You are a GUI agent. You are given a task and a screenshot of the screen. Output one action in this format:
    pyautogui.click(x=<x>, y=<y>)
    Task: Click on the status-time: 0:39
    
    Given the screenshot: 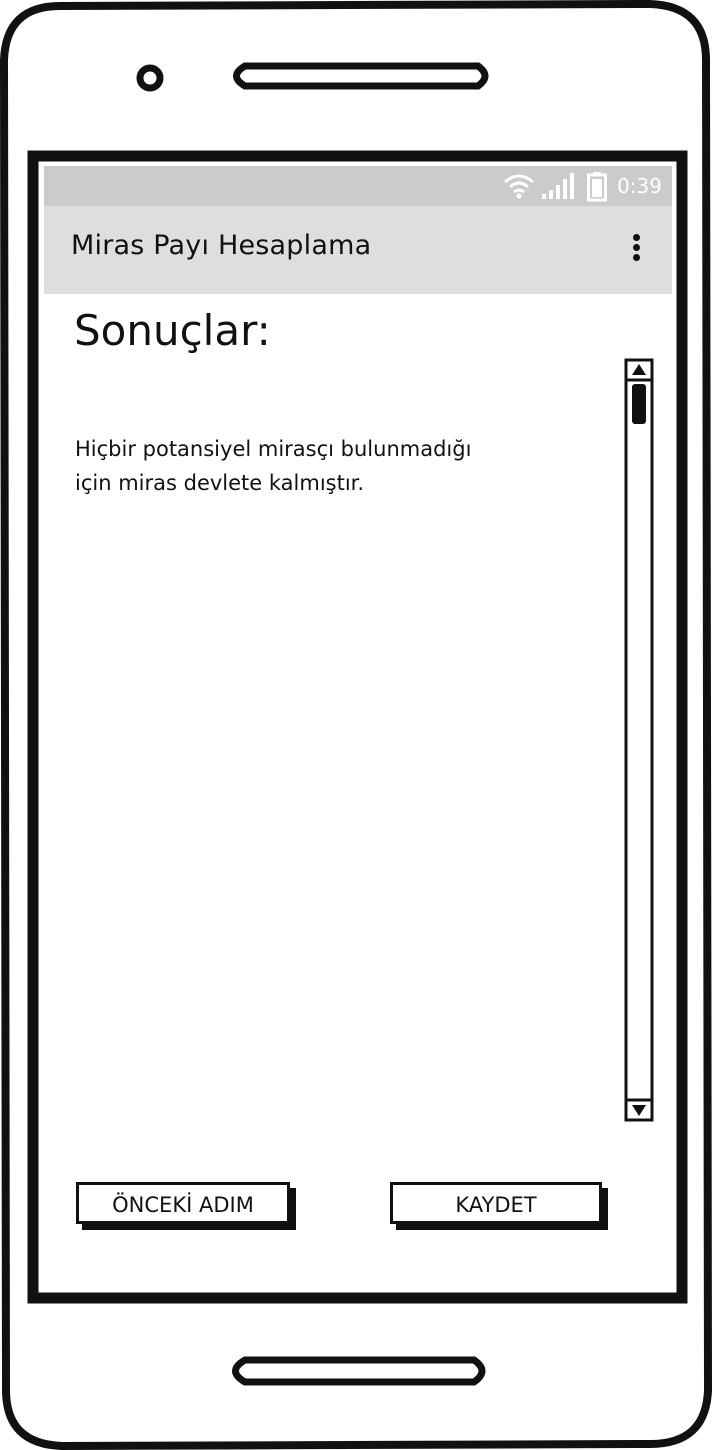 What is the action you would take?
    pyautogui.click(x=639, y=186)
    